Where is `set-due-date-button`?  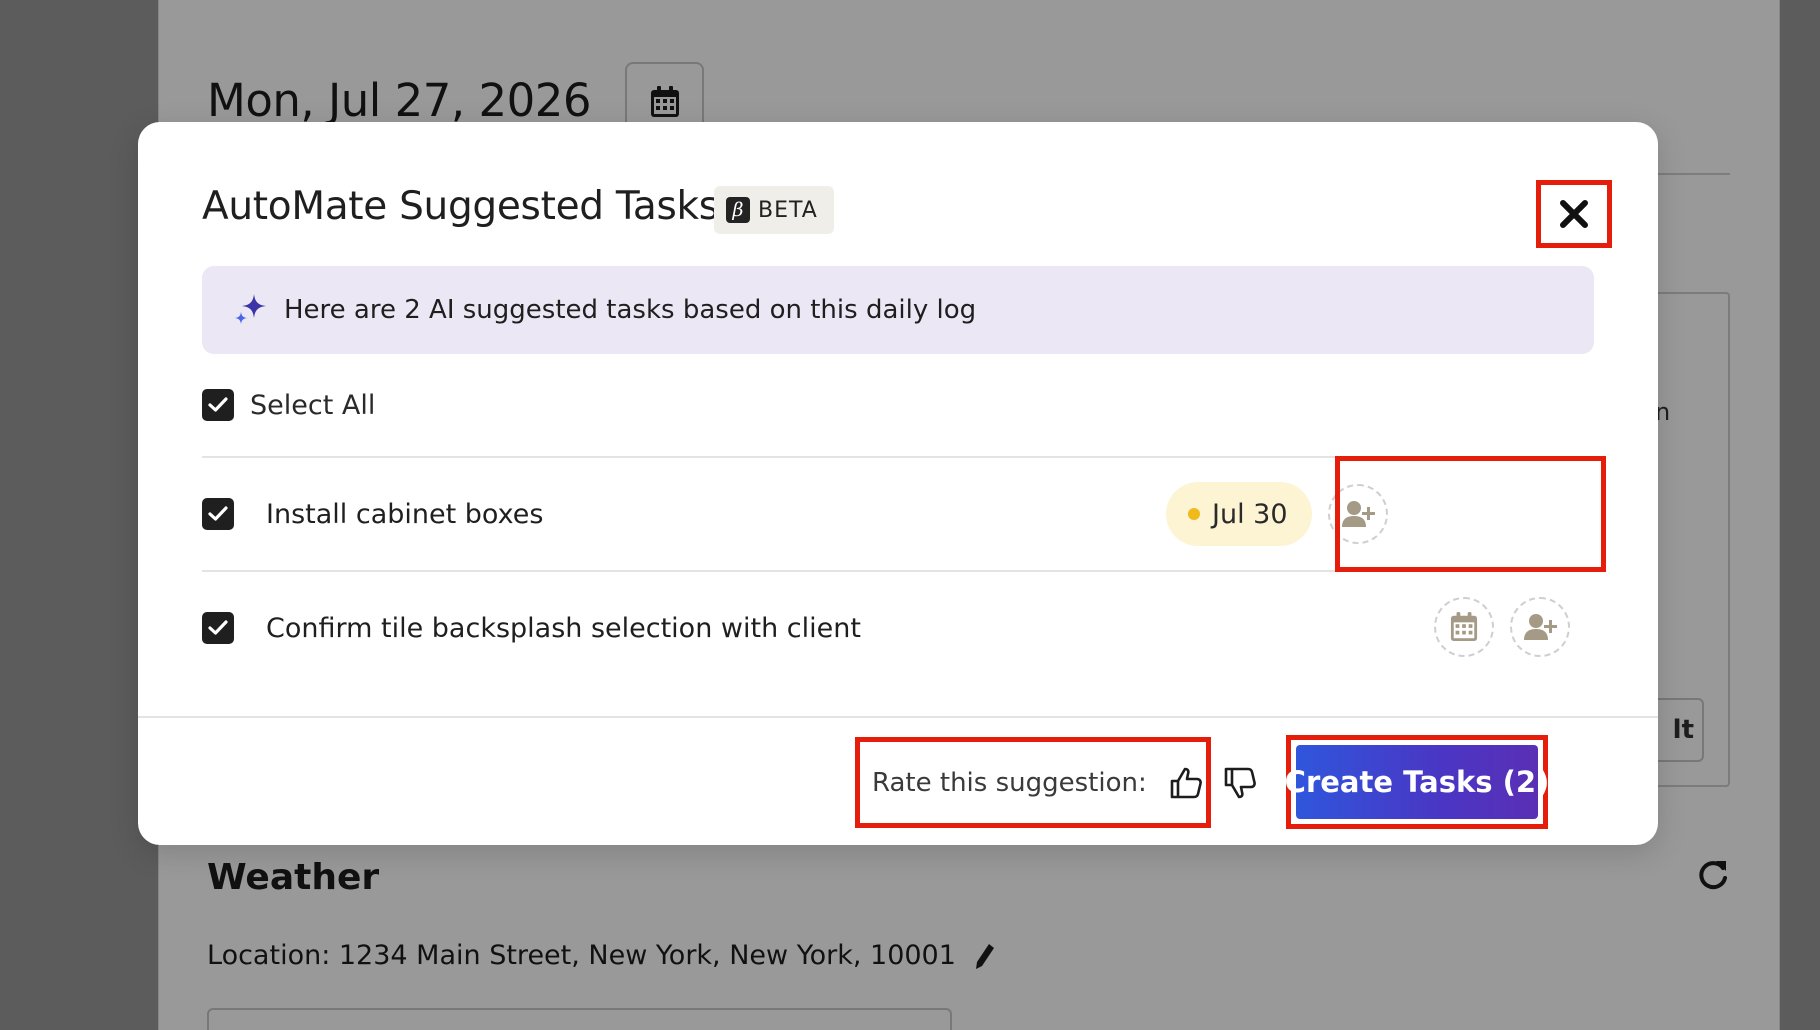 set-due-date-button is located at coordinates (1464, 627).